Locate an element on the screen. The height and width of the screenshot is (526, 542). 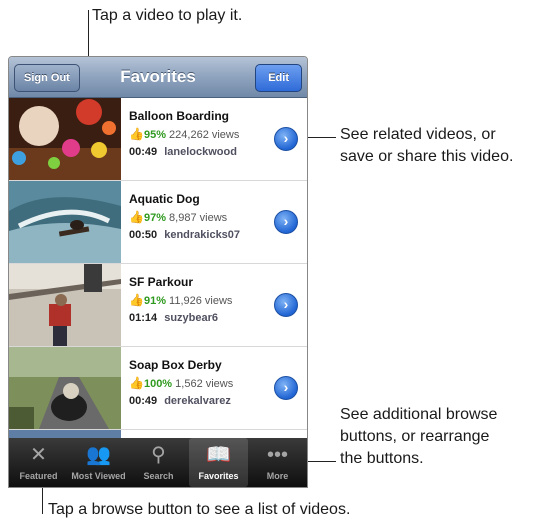
video-title: Aquatic Dog is located at coordinates (164, 199).